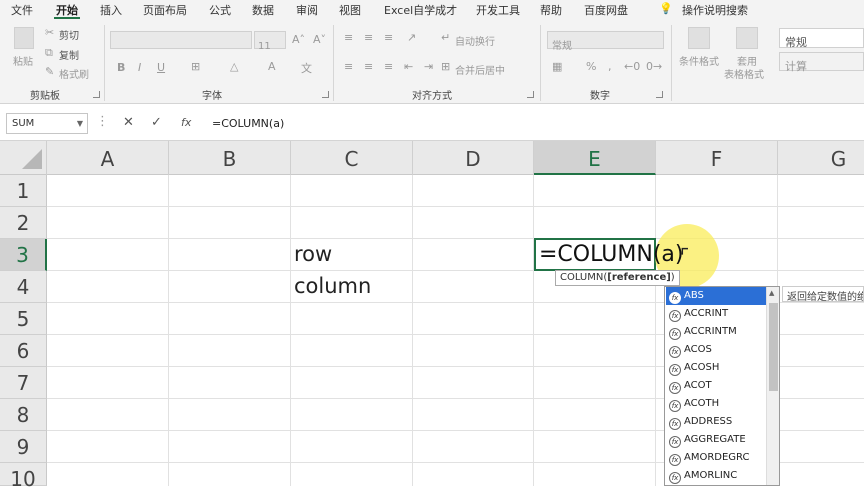  What do you see at coordinates (121, 67) in the screenshot?
I see `bold-button: B` at bounding box center [121, 67].